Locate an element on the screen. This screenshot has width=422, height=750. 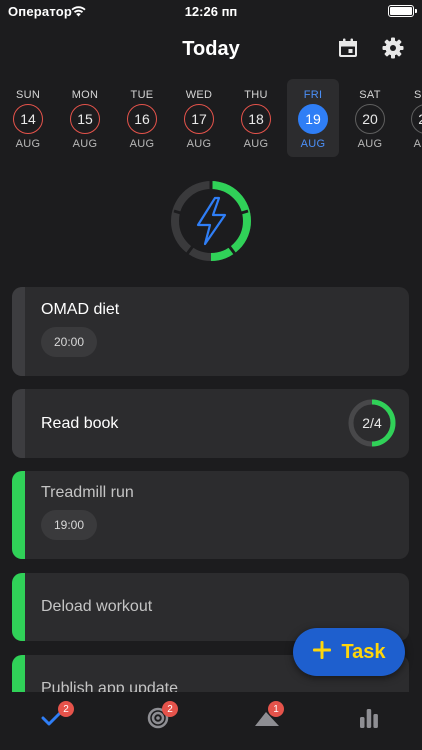
settings-button is located at coordinates (393, 50).